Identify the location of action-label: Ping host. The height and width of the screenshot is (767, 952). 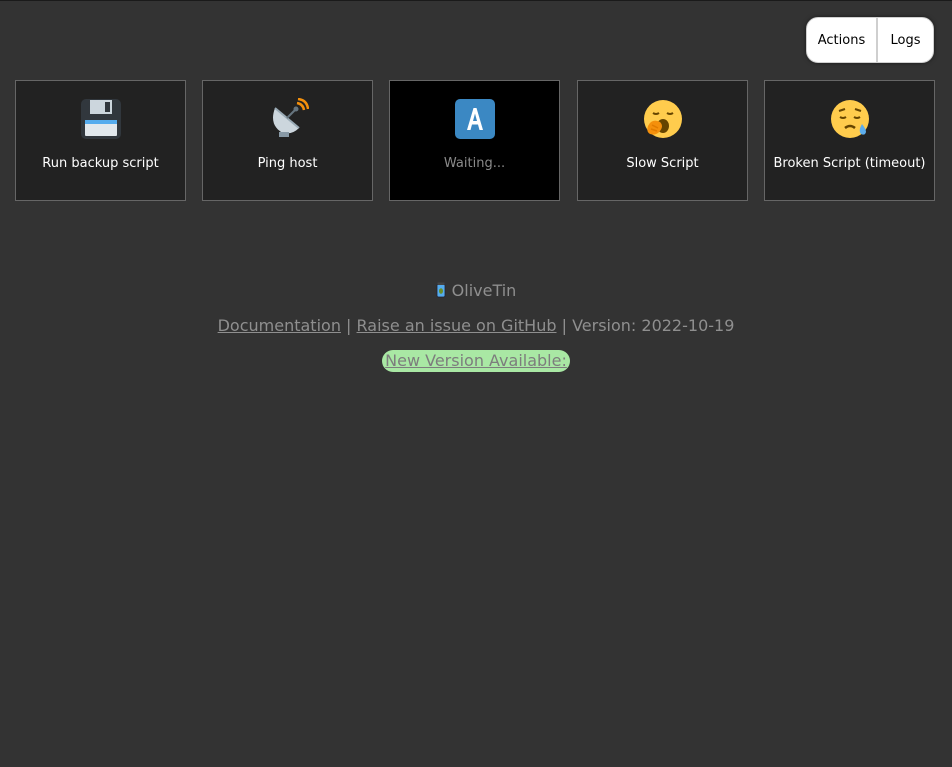
(287, 163).